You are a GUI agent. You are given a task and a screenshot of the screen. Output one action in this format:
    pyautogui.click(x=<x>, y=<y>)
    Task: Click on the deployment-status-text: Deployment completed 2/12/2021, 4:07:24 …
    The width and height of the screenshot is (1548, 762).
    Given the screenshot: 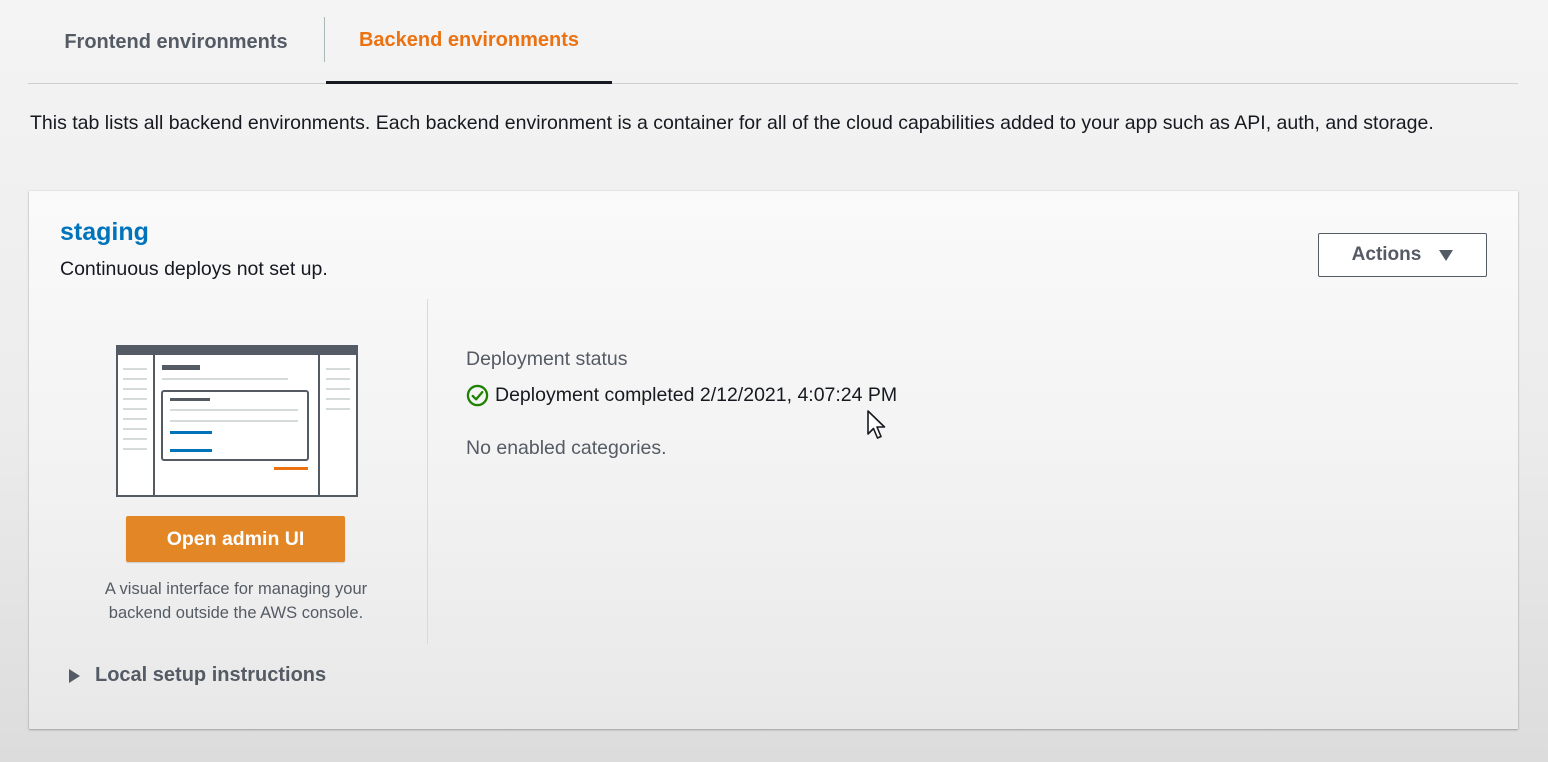 What is the action you would take?
    pyautogui.click(x=696, y=395)
    